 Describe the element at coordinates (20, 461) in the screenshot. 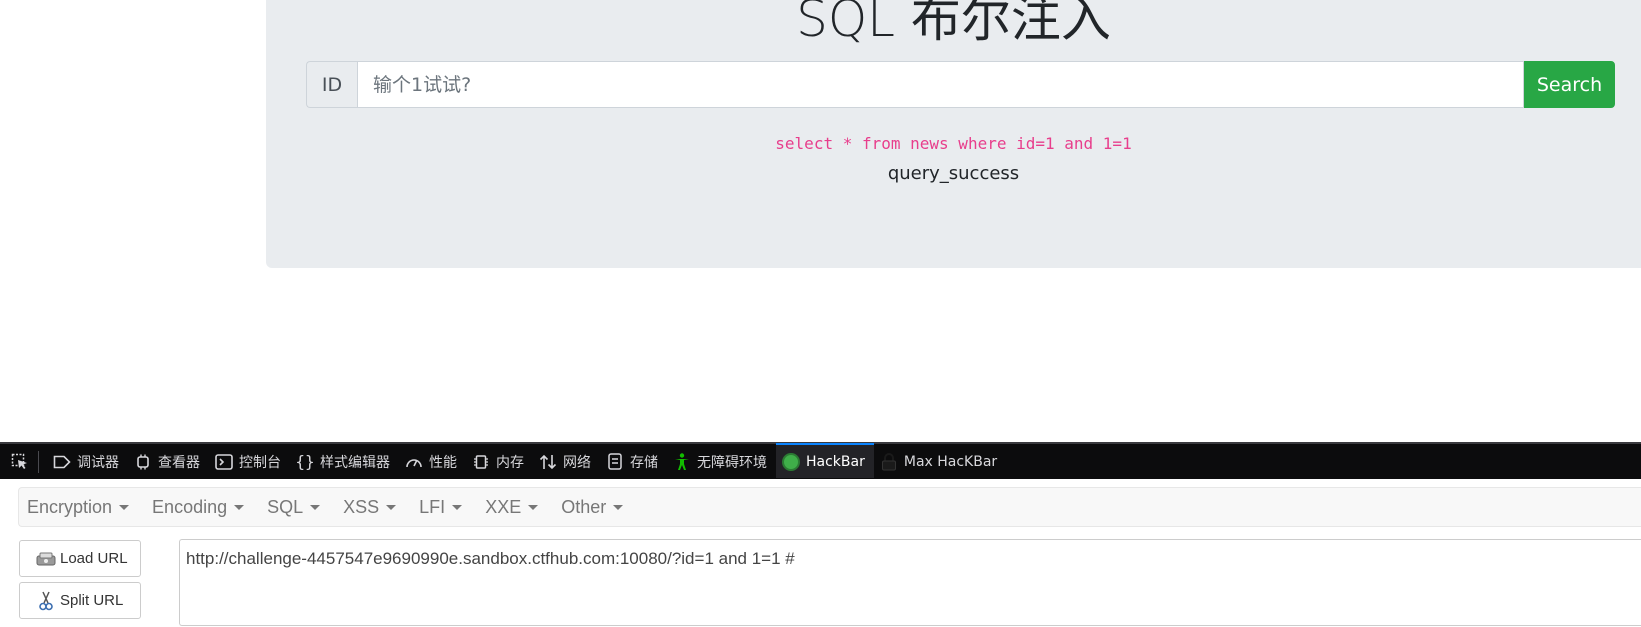

I see `element-picker-icon` at that location.